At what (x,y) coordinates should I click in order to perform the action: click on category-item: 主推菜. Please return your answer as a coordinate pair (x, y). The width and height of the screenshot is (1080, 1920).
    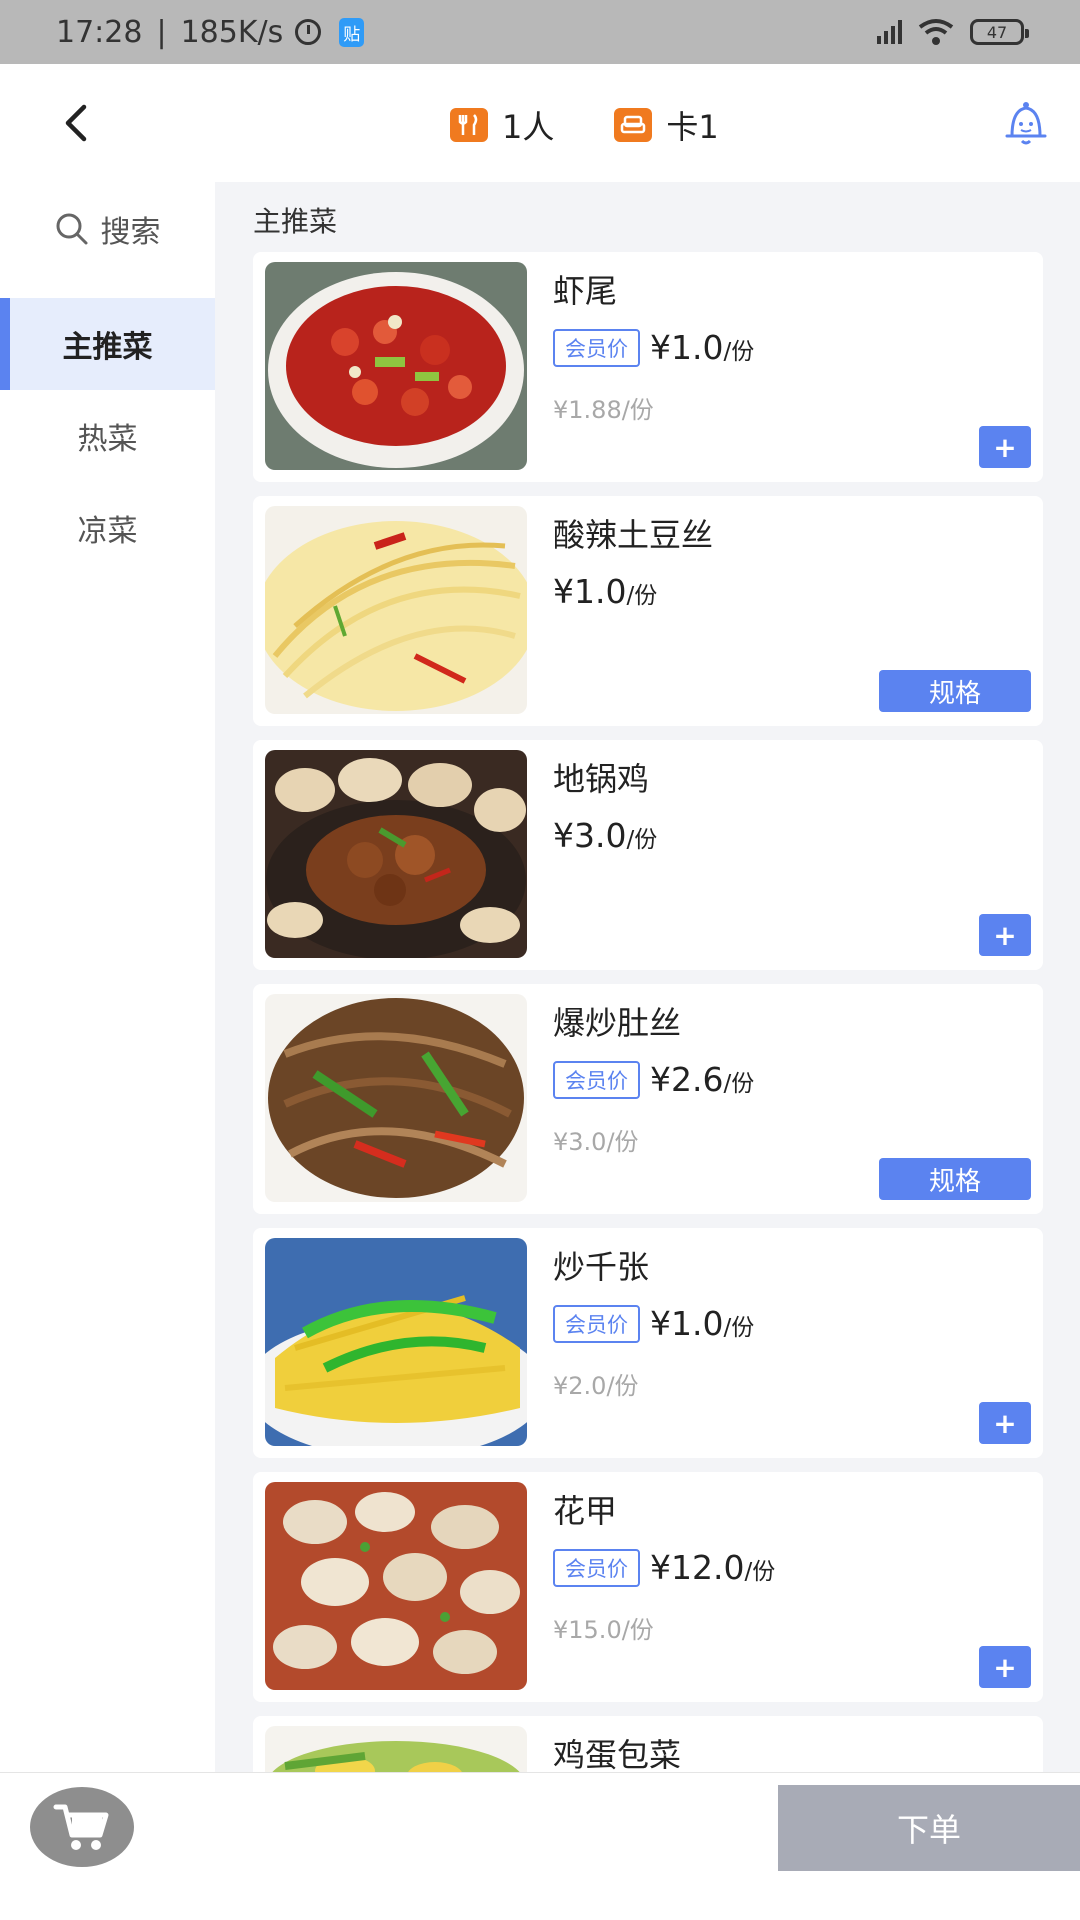
    Looking at the image, I should click on (107, 344).